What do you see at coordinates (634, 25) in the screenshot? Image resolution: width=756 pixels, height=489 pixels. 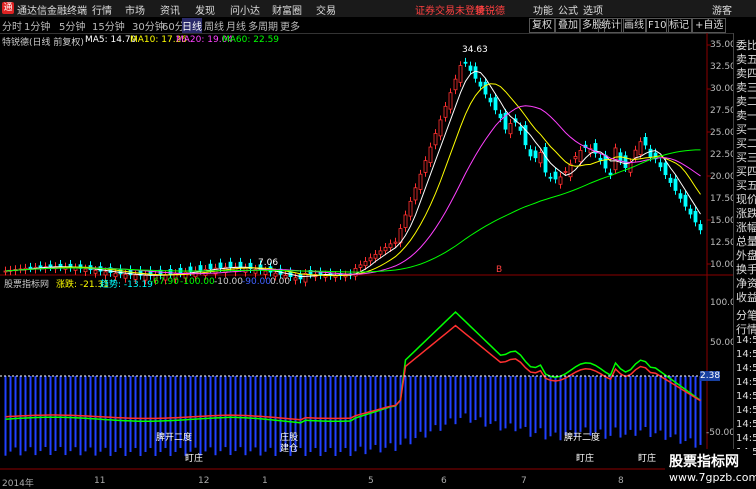 I see `draw-line-button: 画线` at bounding box center [634, 25].